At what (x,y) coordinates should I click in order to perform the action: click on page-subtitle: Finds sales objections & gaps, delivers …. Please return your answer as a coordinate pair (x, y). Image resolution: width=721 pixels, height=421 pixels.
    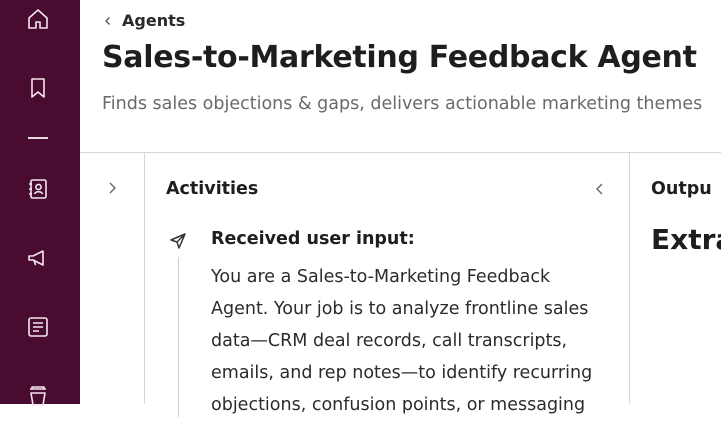
    Looking at the image, I should click on (402, 104).